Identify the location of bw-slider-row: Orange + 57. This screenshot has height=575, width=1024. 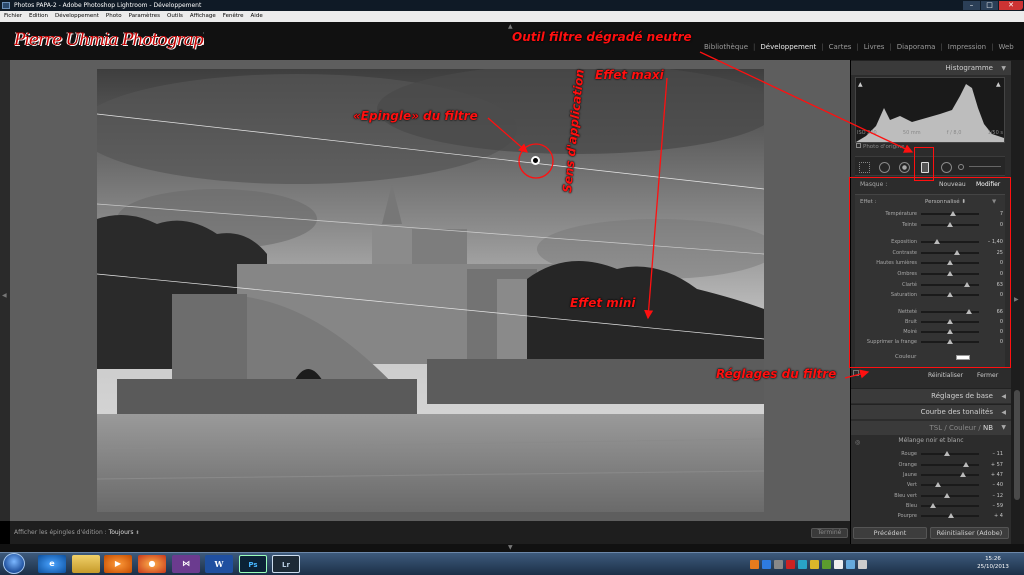
(930, 465).